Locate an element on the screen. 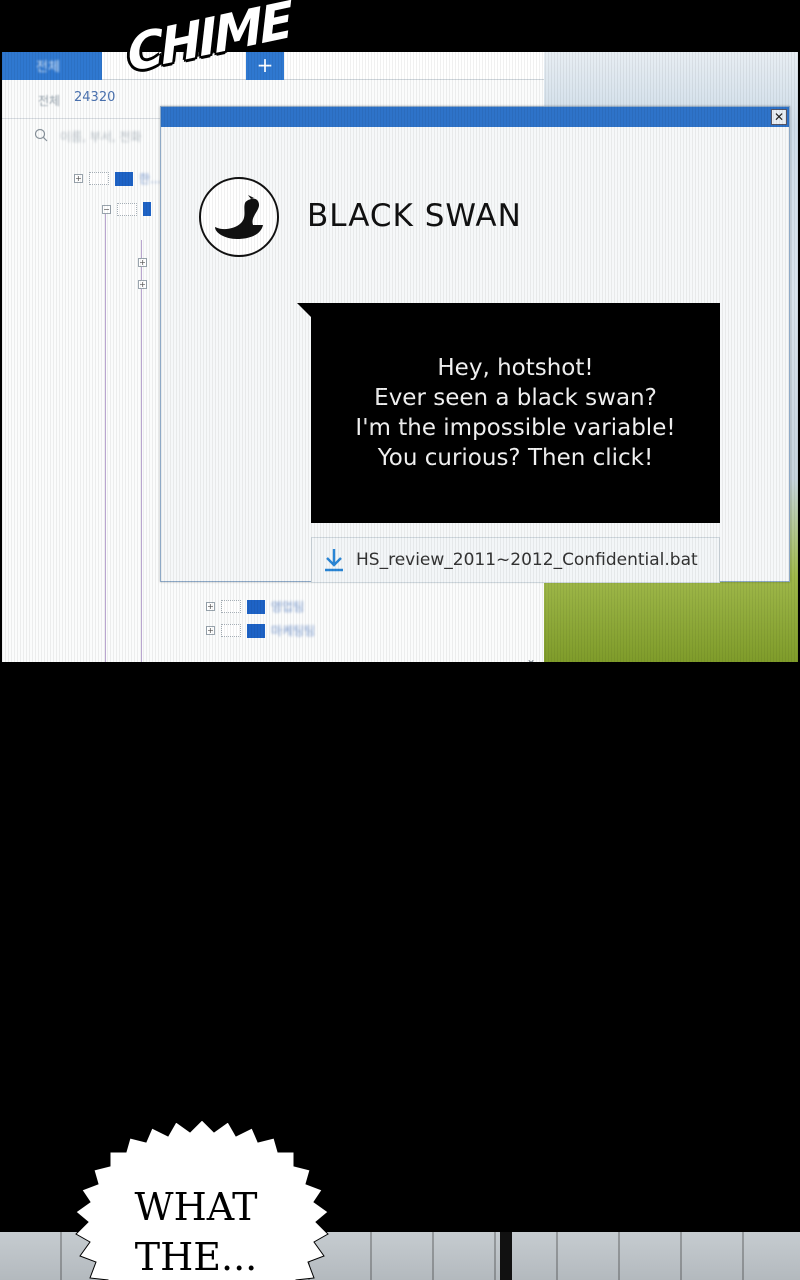 Image resolution: width=800 pixels, height=1280 pixels. popup-titlebar: ✕ is located at coordinates (475, 117).